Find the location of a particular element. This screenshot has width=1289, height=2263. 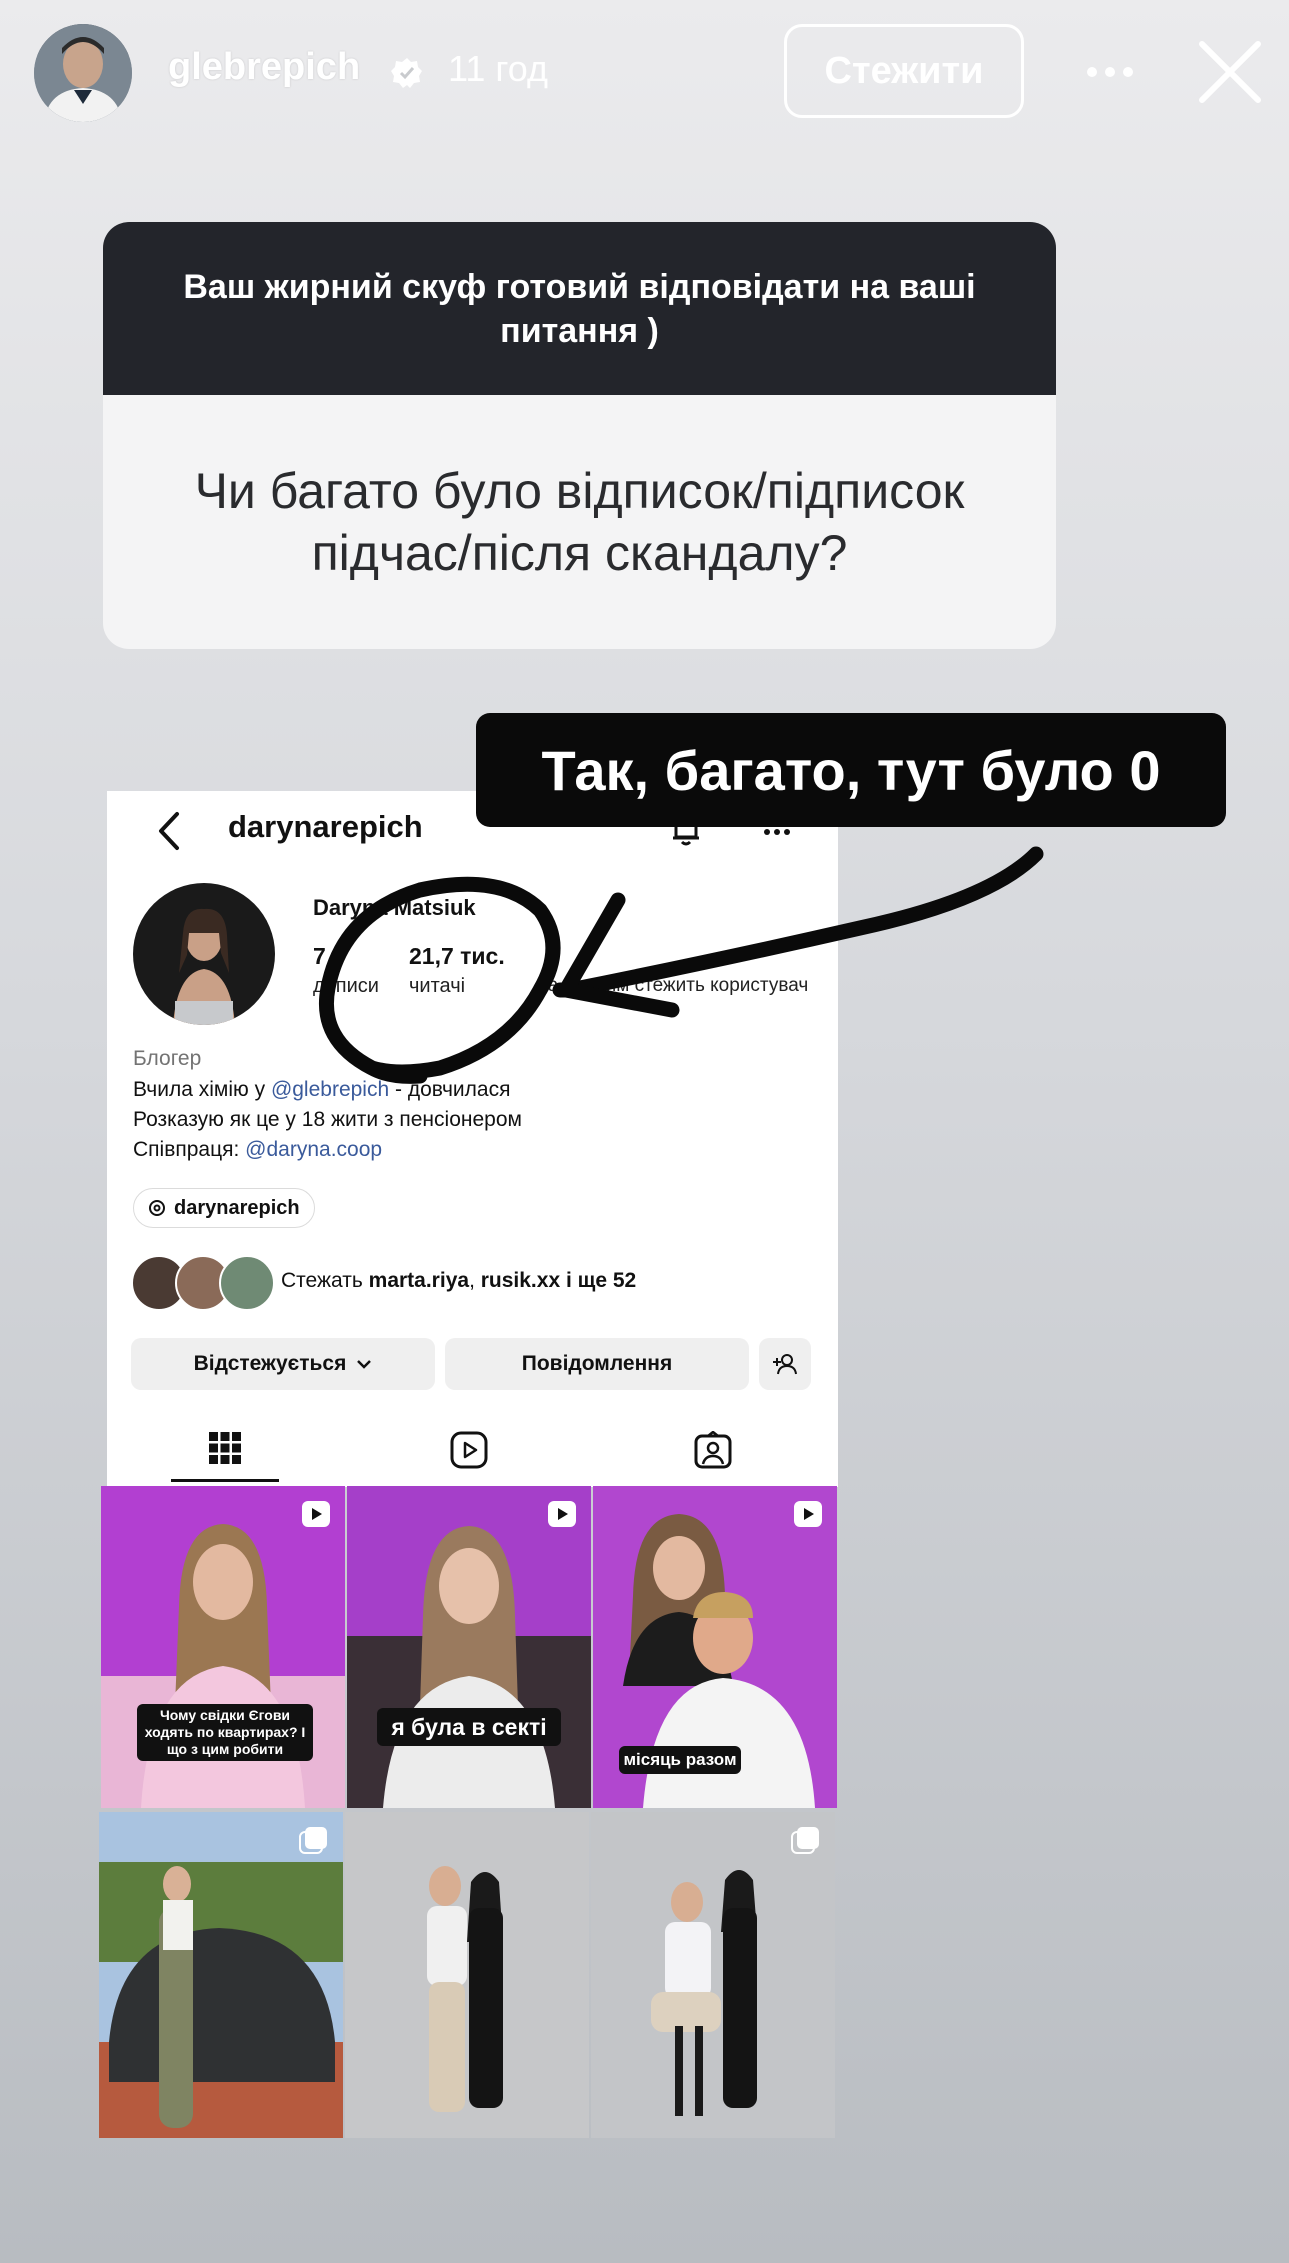

bio-line-2: Розказую як це у 18 жити з пенсіонером is located at coordinates (327, 1119).